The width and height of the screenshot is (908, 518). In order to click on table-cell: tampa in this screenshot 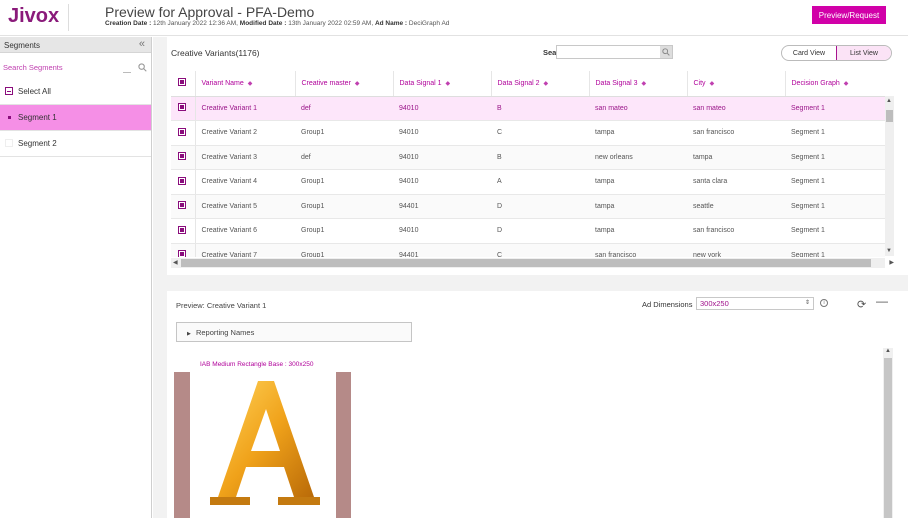, I will do `click(638, 231)`.